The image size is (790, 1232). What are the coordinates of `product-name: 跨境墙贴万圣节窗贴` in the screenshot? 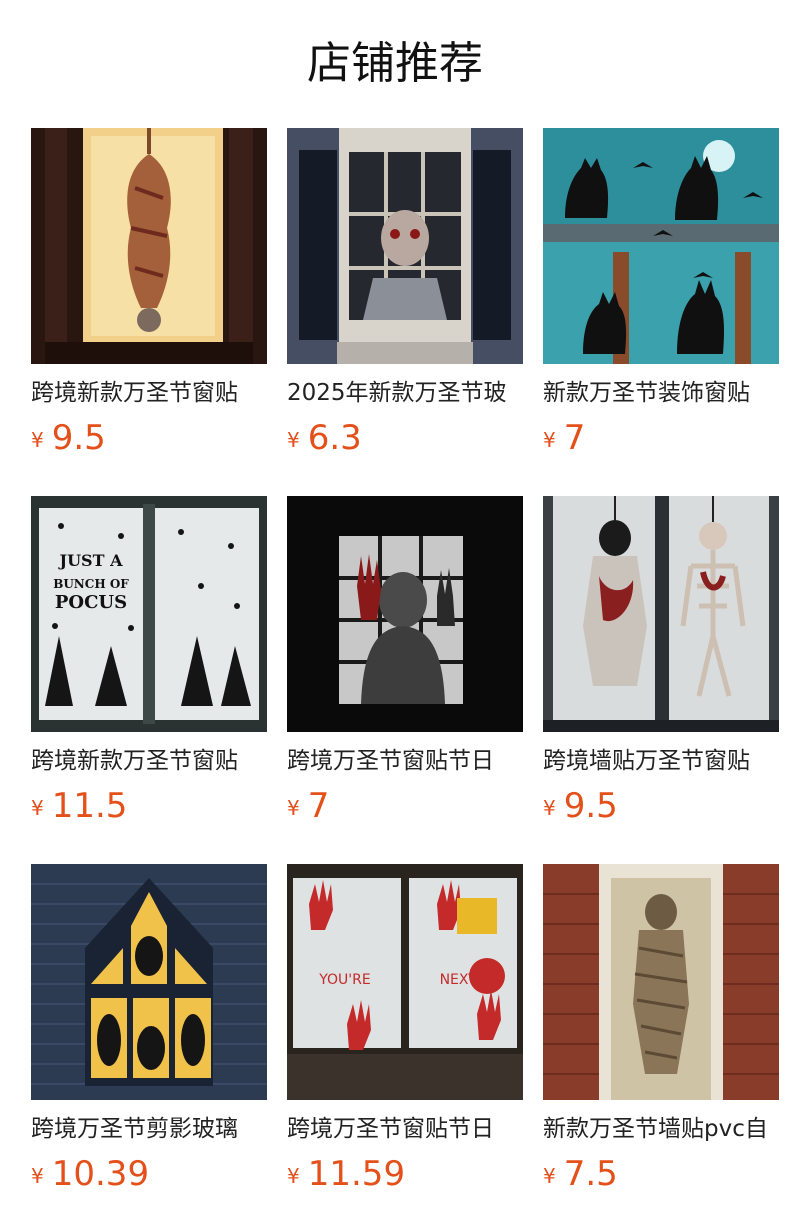 It's located at (661, 761).